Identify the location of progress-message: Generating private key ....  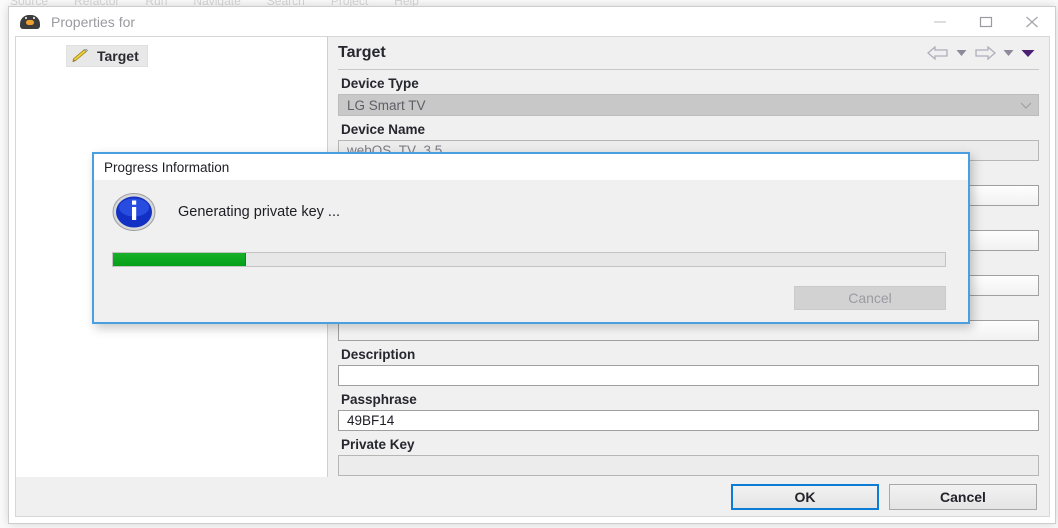
(259, 212).